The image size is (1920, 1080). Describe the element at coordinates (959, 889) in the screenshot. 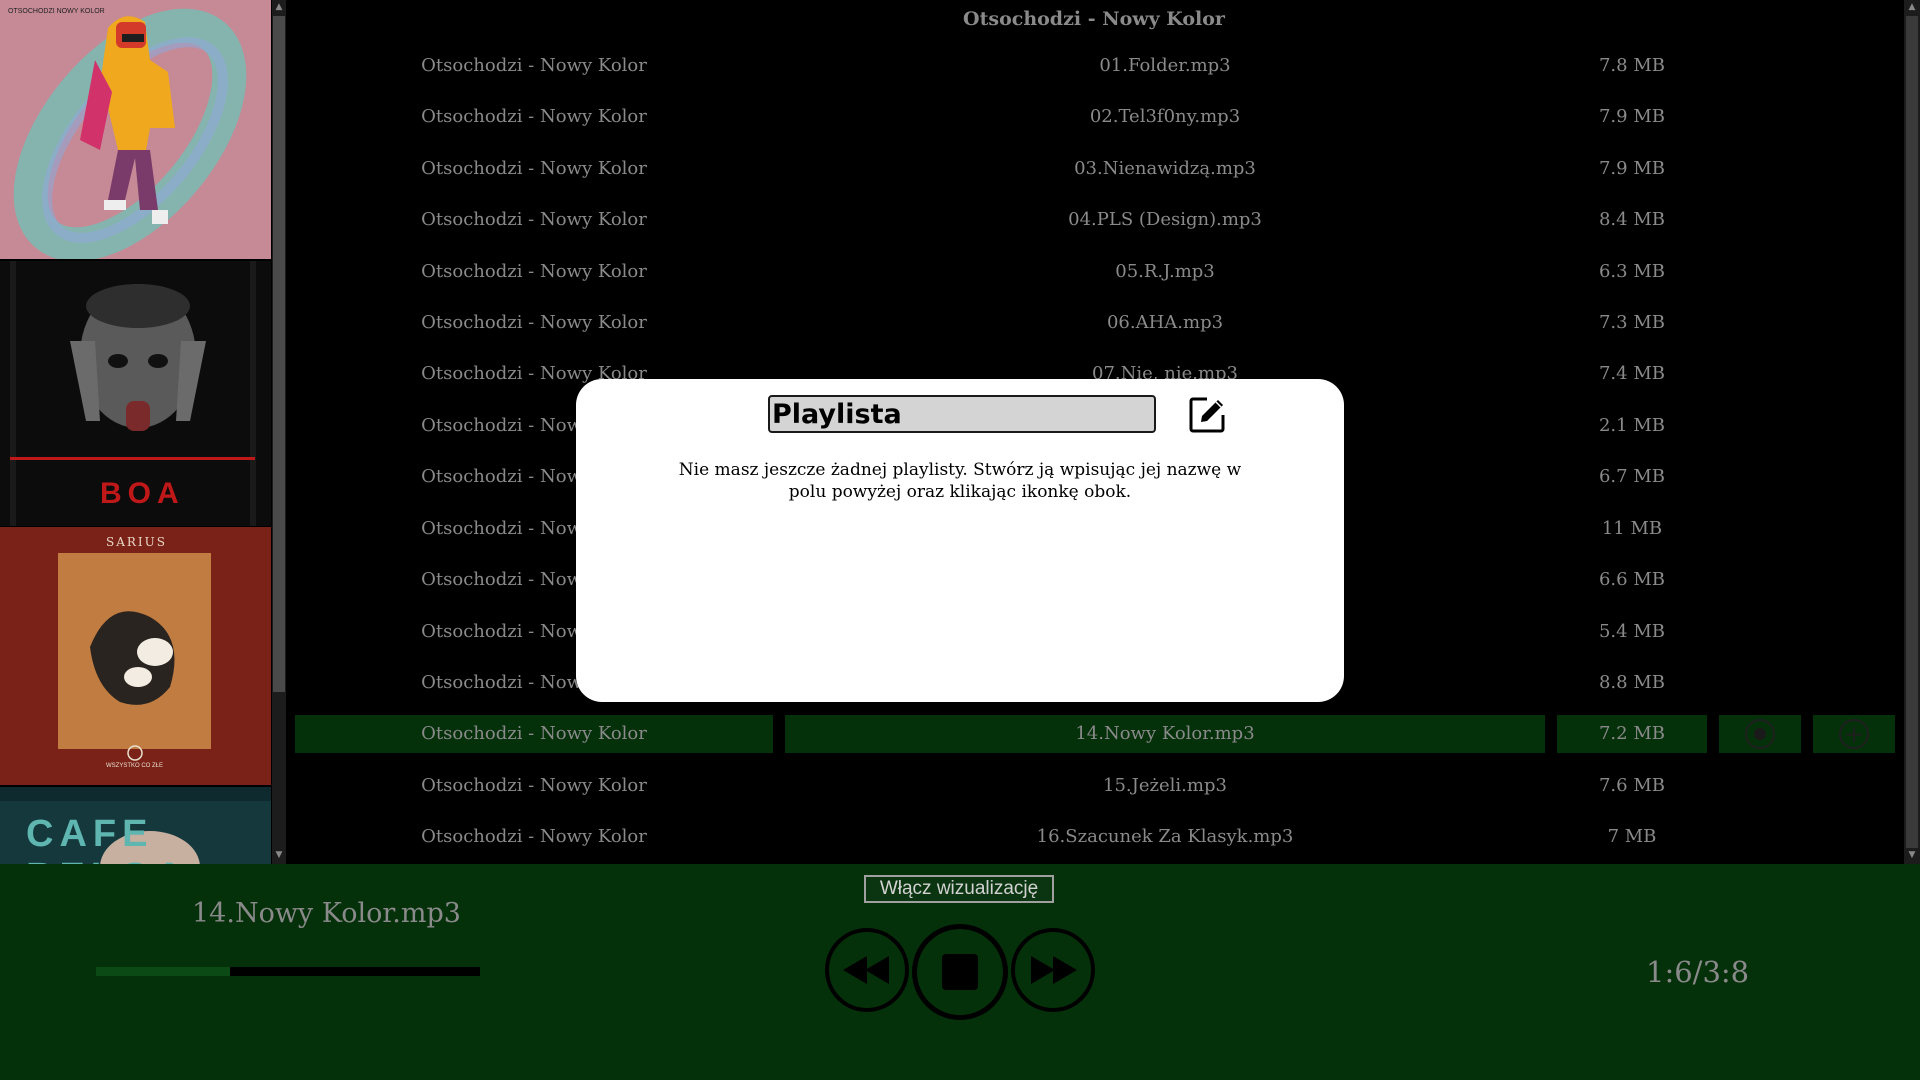

I see `visualization-toggle-button: Włącz wizualizację` at that location.